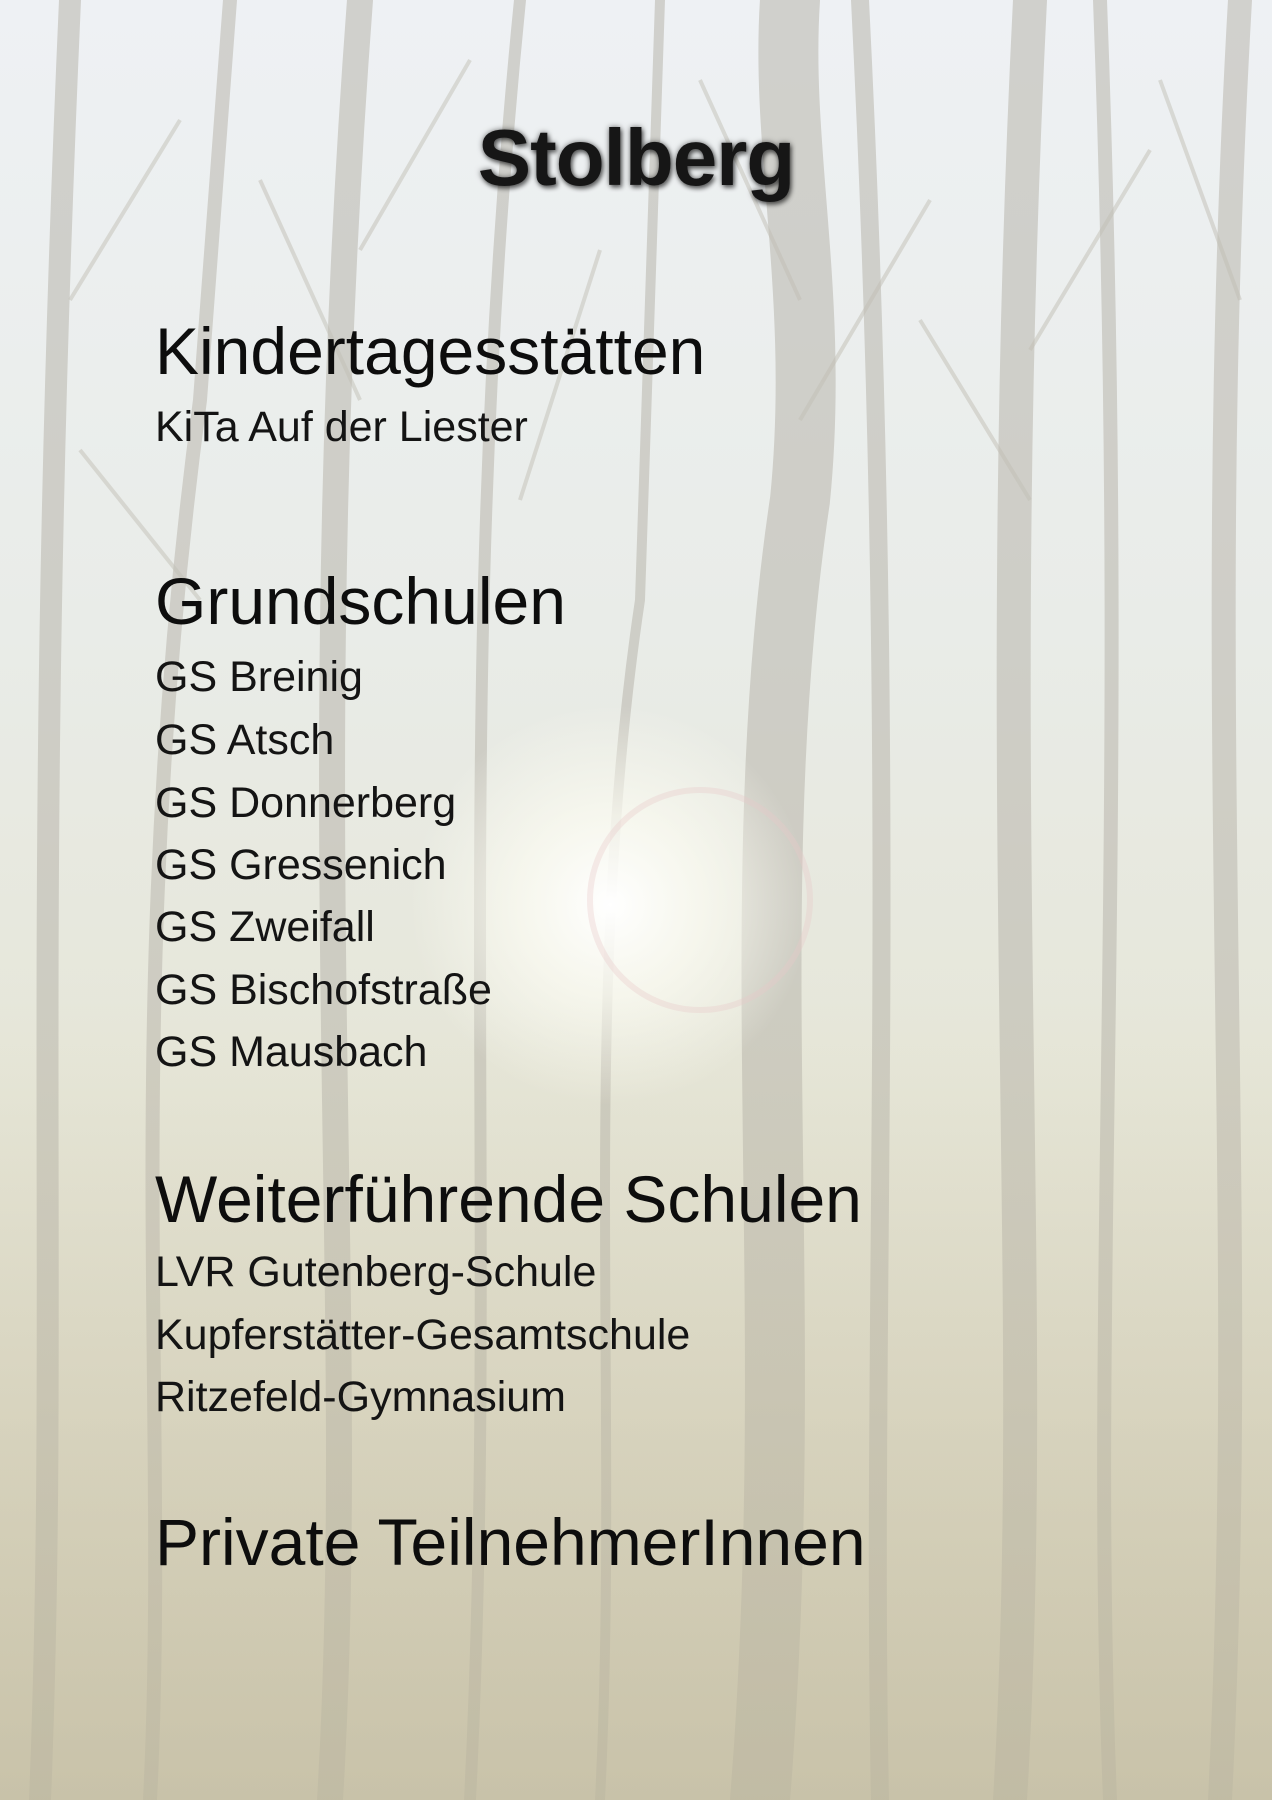  Describe the element at coordinates (323, 990) in the screenshot. I see `list-item: GS Bischofstraße` at that location.